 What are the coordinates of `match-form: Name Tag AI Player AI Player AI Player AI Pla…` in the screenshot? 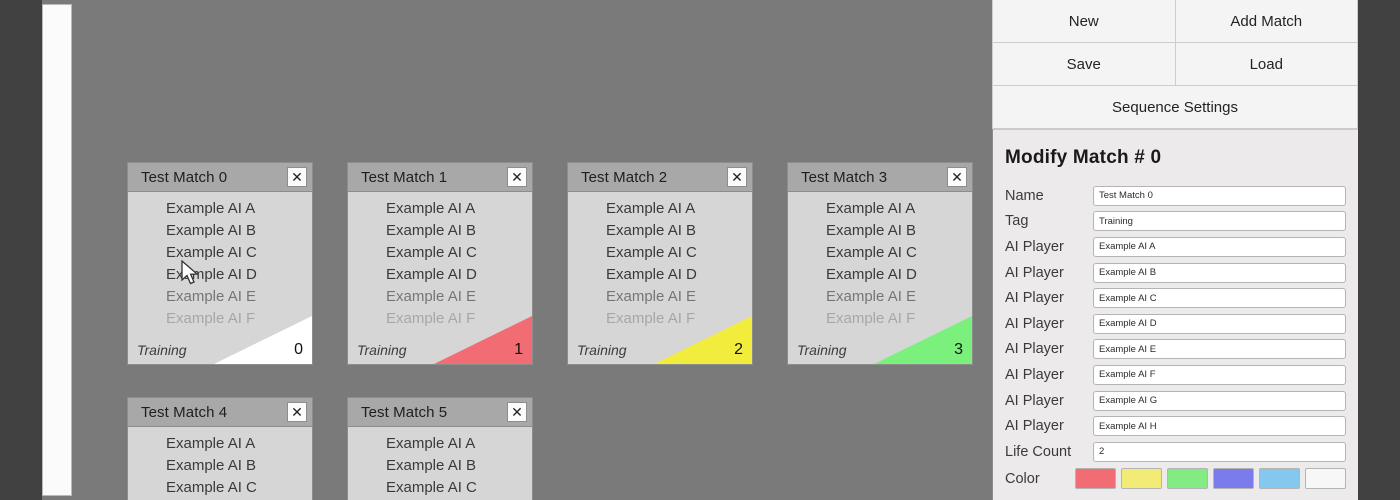 It's located at (1175, 324).